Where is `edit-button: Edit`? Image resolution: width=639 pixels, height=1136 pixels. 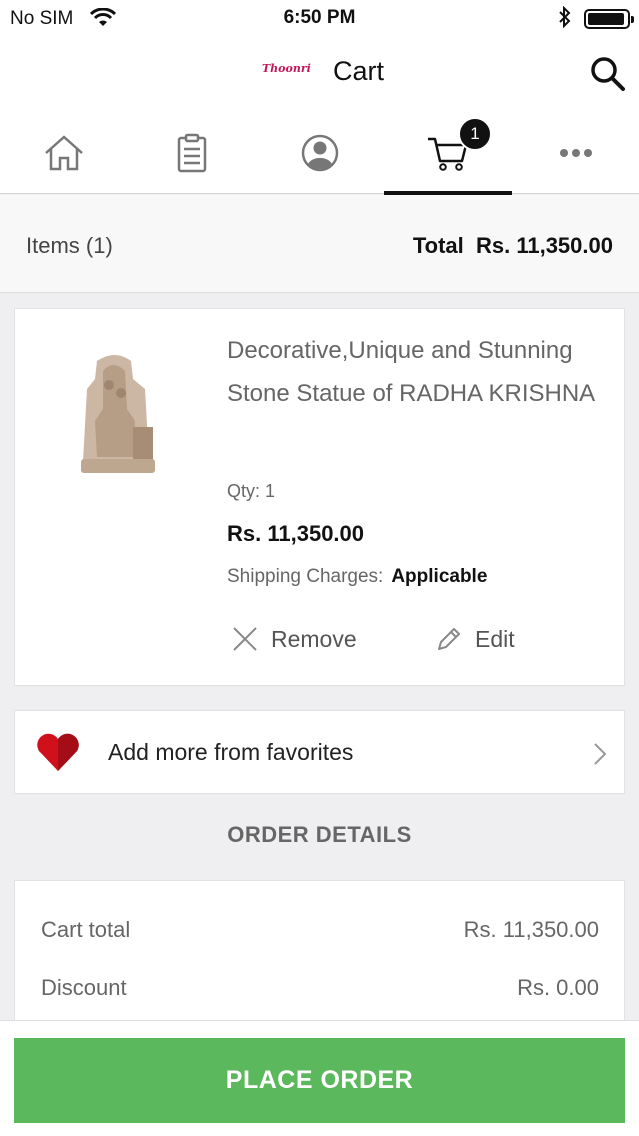 edit-button: Edit is located at coordinates (475, 639).